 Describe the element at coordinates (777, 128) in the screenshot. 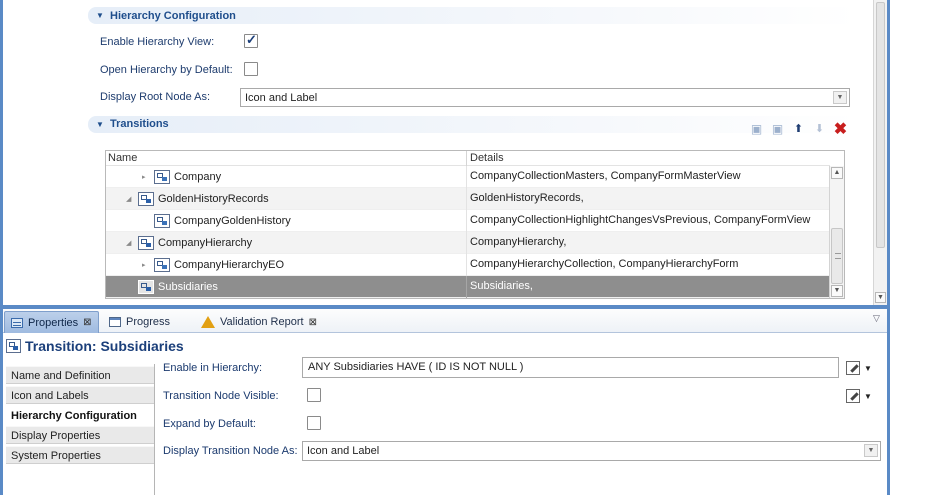

I see `edit-transition-icon: ▣` at that location.